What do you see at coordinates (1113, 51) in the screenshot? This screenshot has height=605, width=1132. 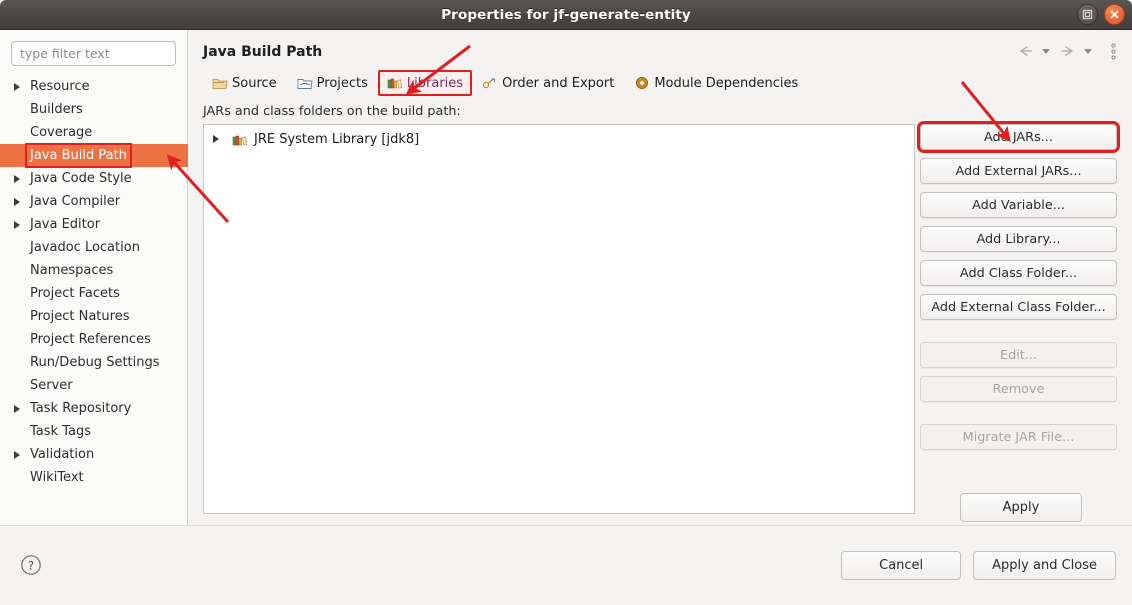 I see `view-menu-icon` at bounding box center [1113, 51].